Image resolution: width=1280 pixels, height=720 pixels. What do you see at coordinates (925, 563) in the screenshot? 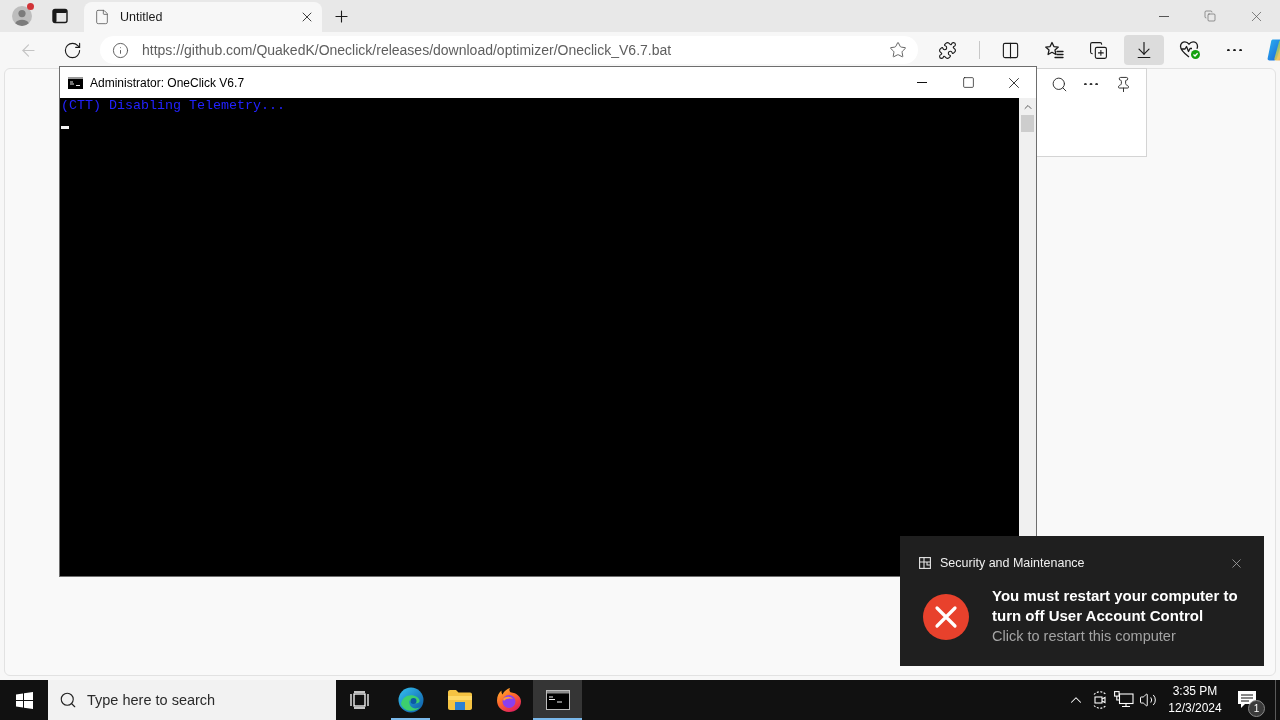
I see `grid-icon` at bounding box center [925, 563].